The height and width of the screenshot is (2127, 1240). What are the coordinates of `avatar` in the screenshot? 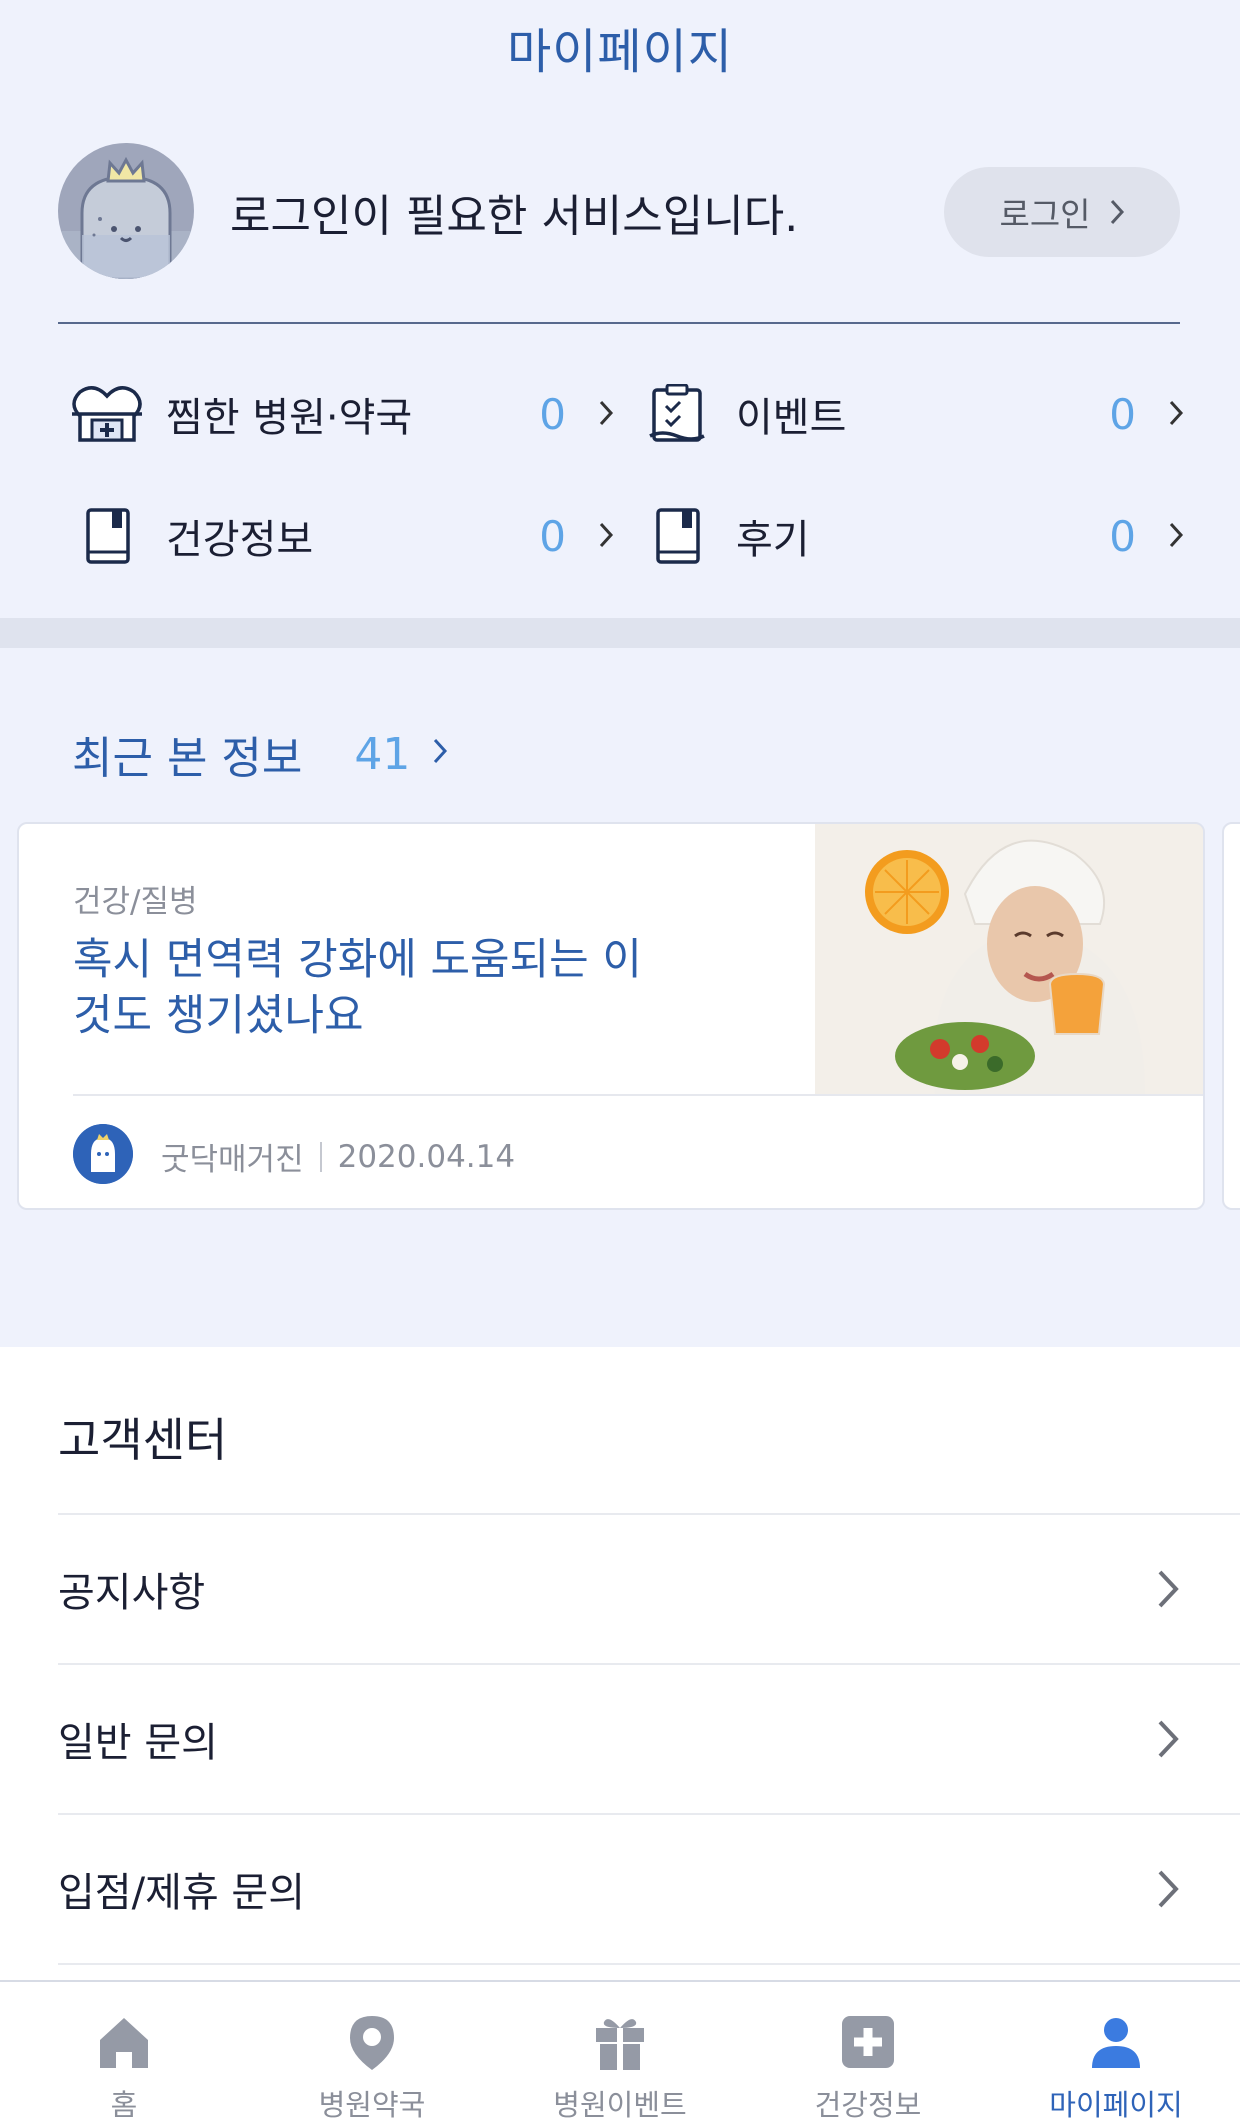 It's located at (126, 211).